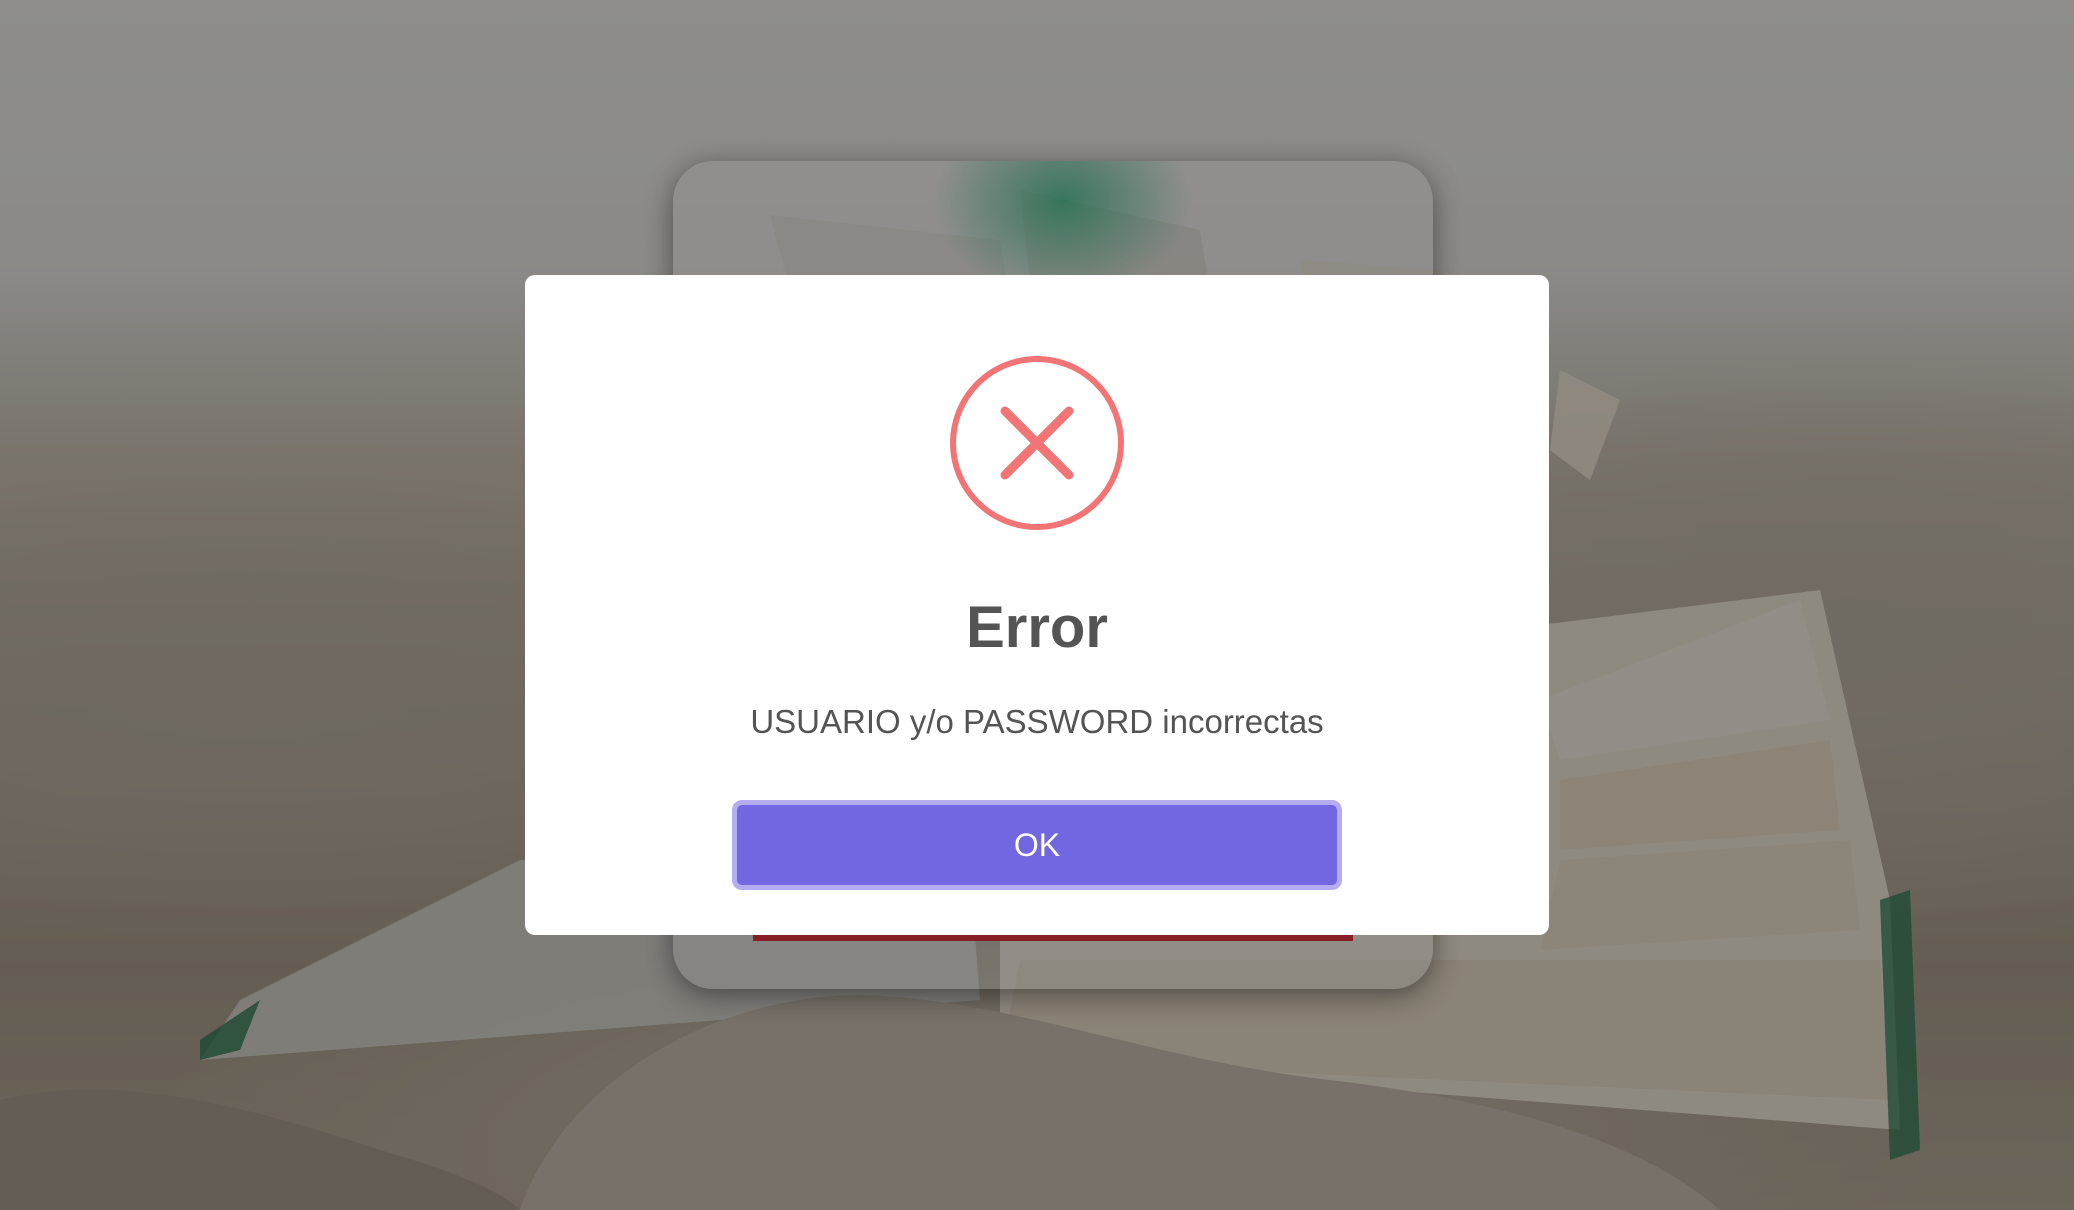  What do you see at coordinates (1037, 627) in the screenshot?
I see `dialog-title: Error` at bounding box center [1037, 627].